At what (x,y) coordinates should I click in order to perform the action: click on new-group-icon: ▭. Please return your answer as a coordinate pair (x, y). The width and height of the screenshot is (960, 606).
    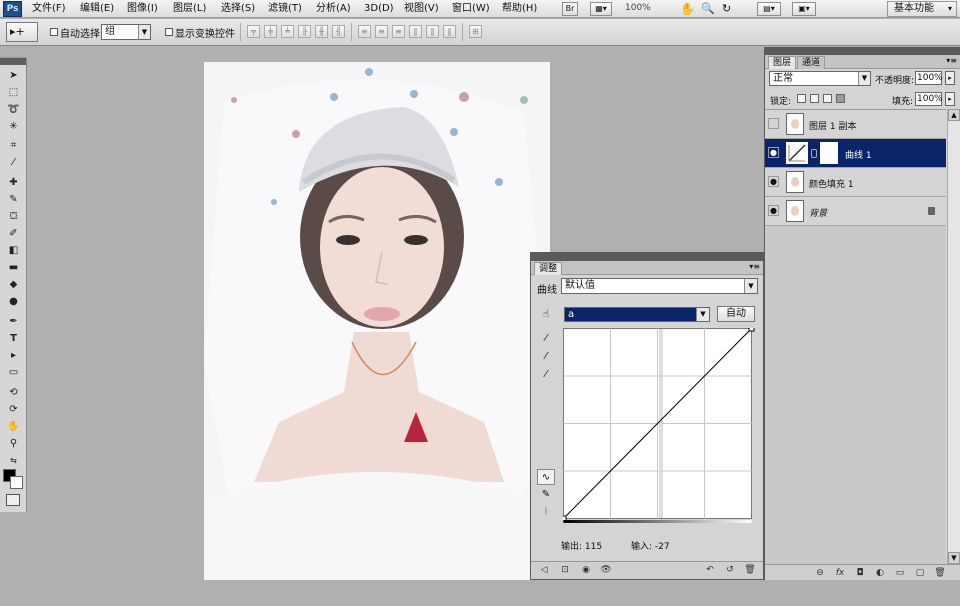
    Looking at the image, I should click on (900, 573).